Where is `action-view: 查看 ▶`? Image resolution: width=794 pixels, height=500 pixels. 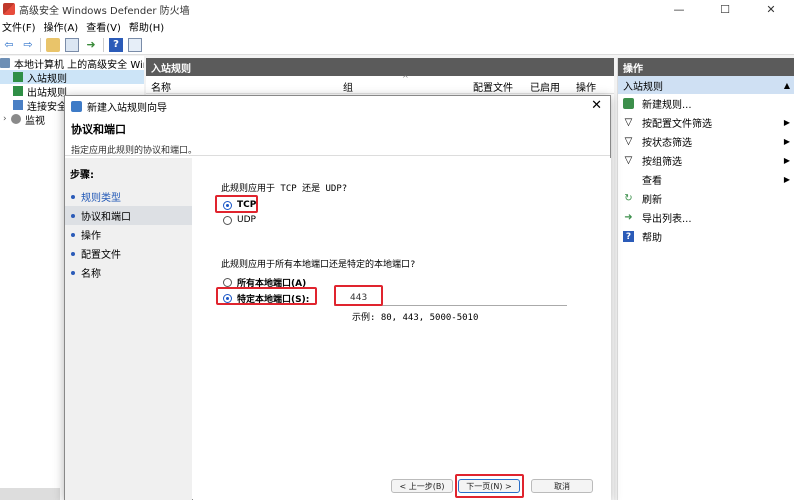 action-view: 查看 ▶ is located at coordinates (706, 179).